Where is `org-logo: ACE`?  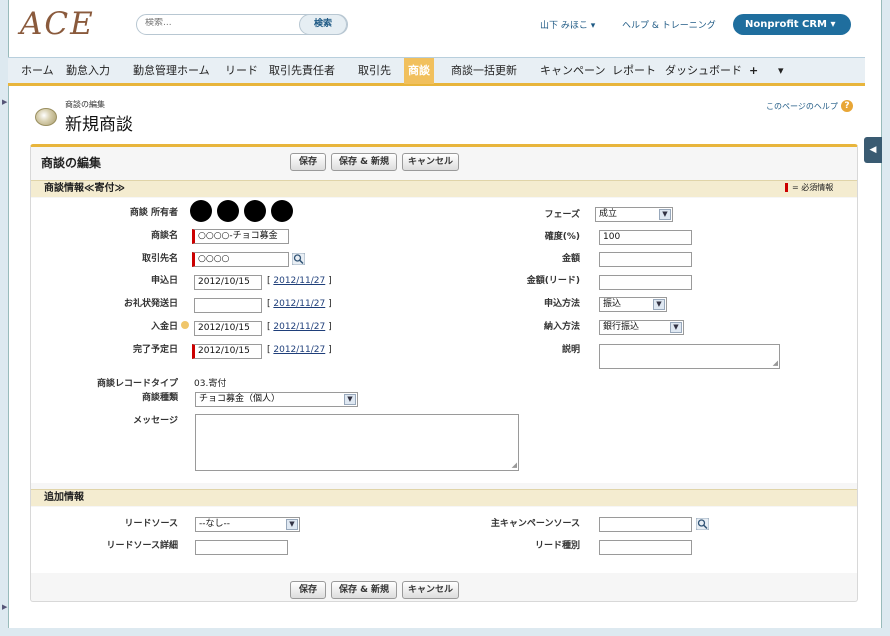
org-logo: ACE is located at coordinates (57, 24).